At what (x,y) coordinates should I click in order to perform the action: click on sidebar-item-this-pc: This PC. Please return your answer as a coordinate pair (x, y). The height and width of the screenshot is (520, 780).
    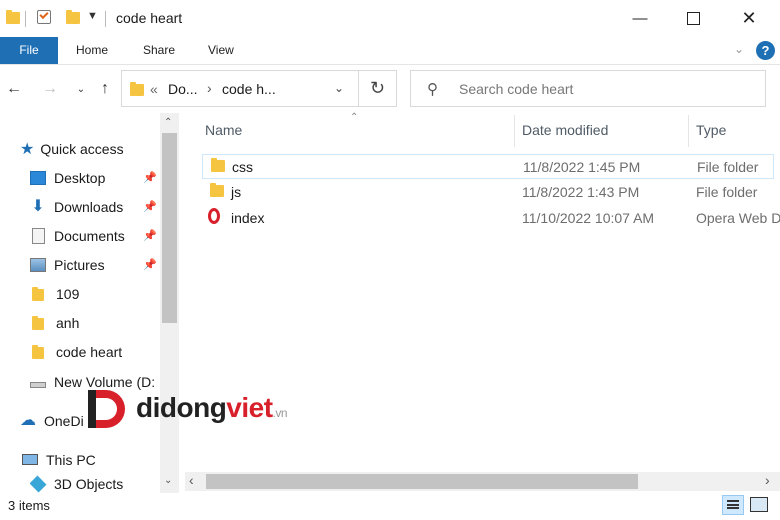
    Looking at the image, I should click on (91, 459).